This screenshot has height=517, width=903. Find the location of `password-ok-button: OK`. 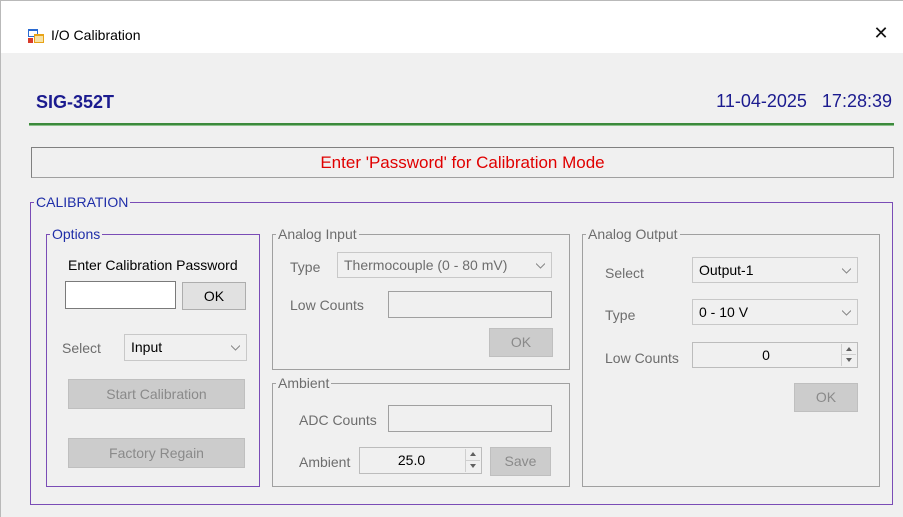

password-ok-button: OK is located at coordinates (214, 296).